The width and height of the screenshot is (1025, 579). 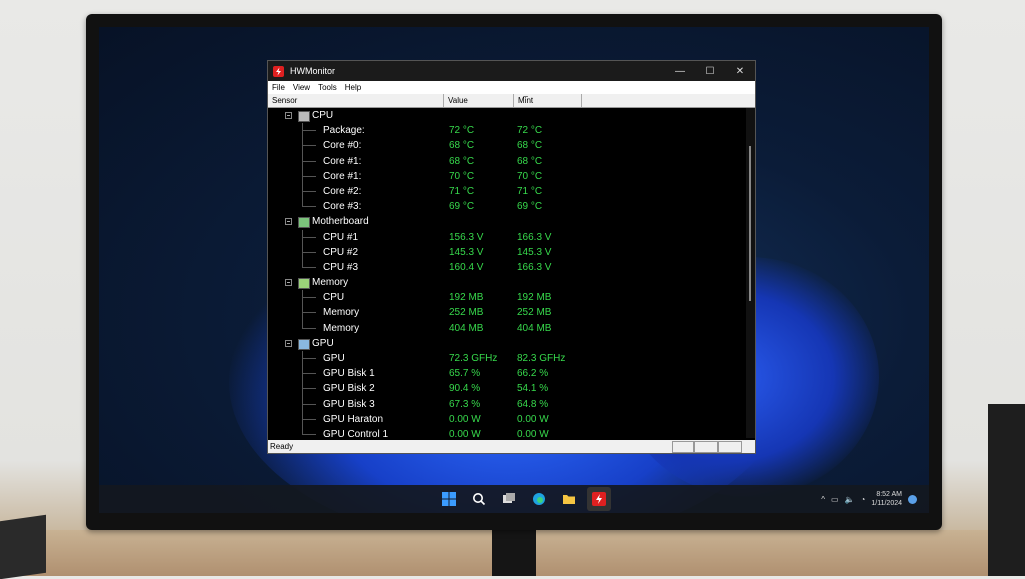 What do you see at coordinates (507, 237) in the screenshot?
I see `sensor-row: CPU #1 156.3 V 166.3 V` at bounding box center [507, 237].